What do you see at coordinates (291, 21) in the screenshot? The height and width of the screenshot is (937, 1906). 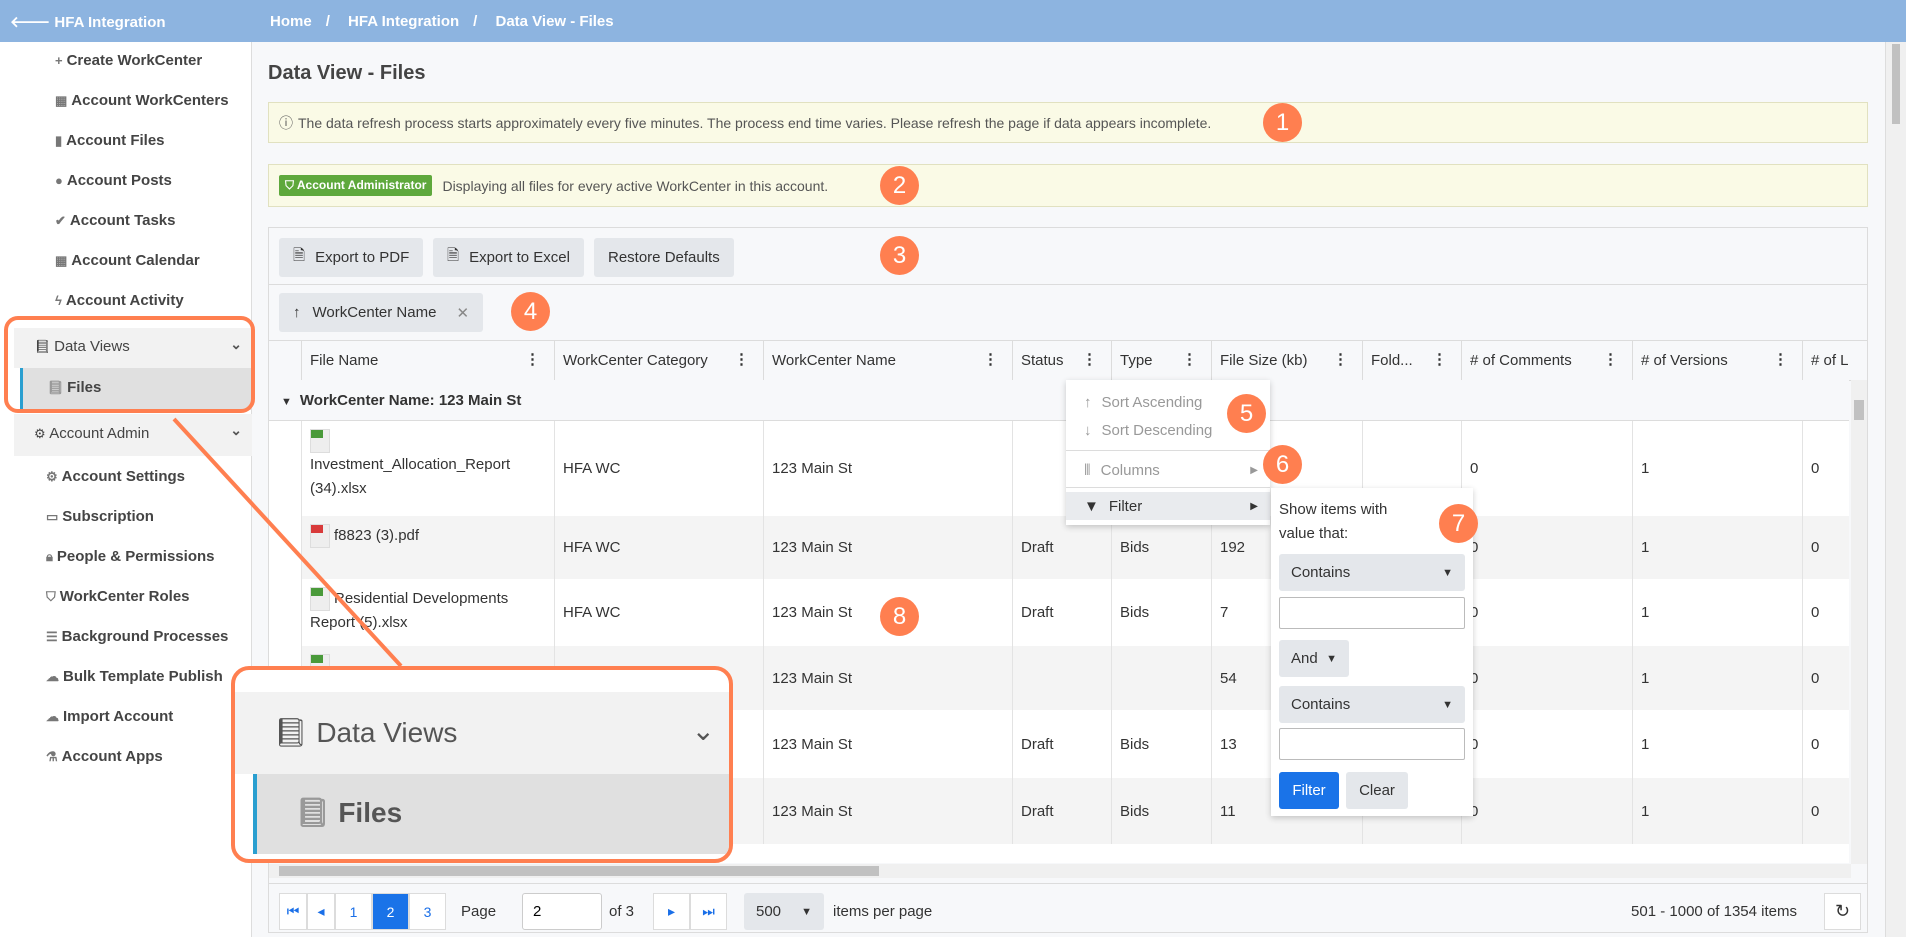 I see `breadcrumb-home: Home` at bounding box center [291, 21].